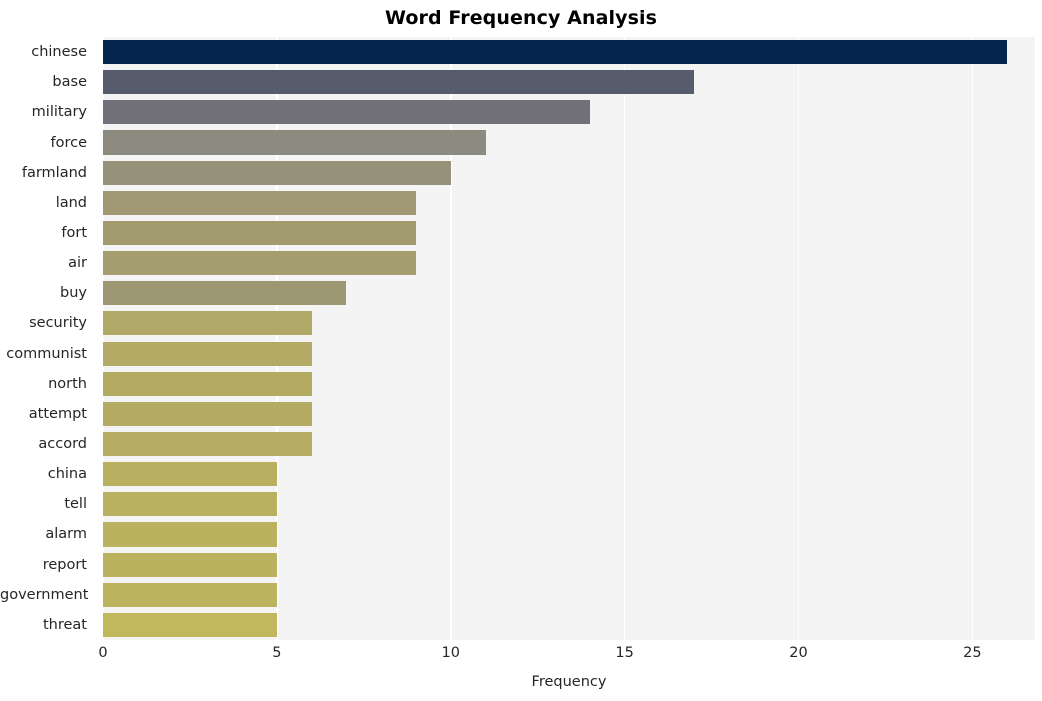 The width and height of the screenshot is (1042, 701). I want to click on bar-base, so click(399, 82).